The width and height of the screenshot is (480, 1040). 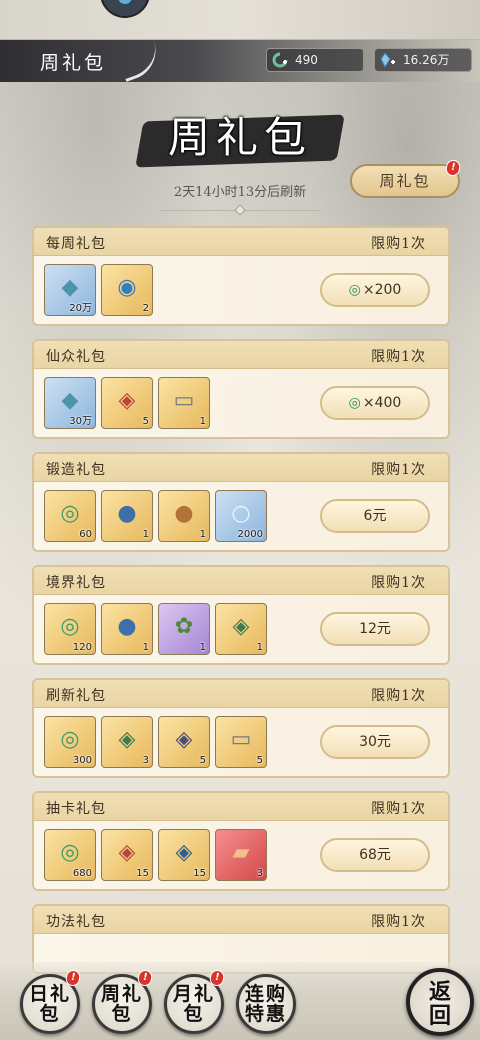 I want to click on pack-card: 锻造礼包 限购1次 ◎ 60 ● 1 ● 1 ○ 2000 6元, so click(x=241, y=502).